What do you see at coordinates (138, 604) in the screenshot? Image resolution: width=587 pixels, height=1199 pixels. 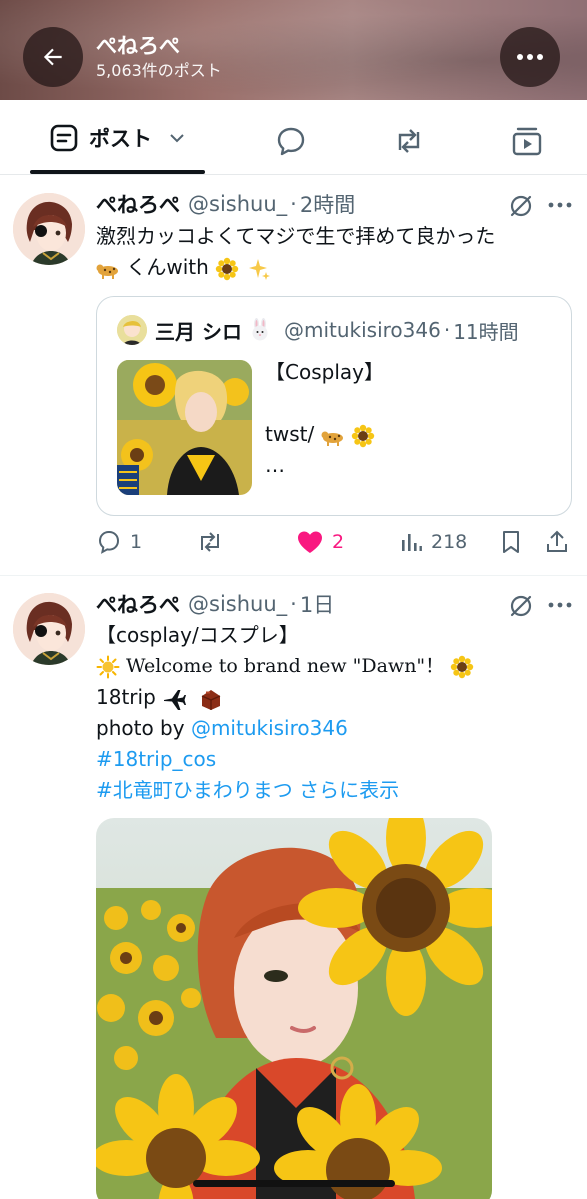 I see `tweet-author-name: ぺねろぺ` at bounding box center [138, 604].